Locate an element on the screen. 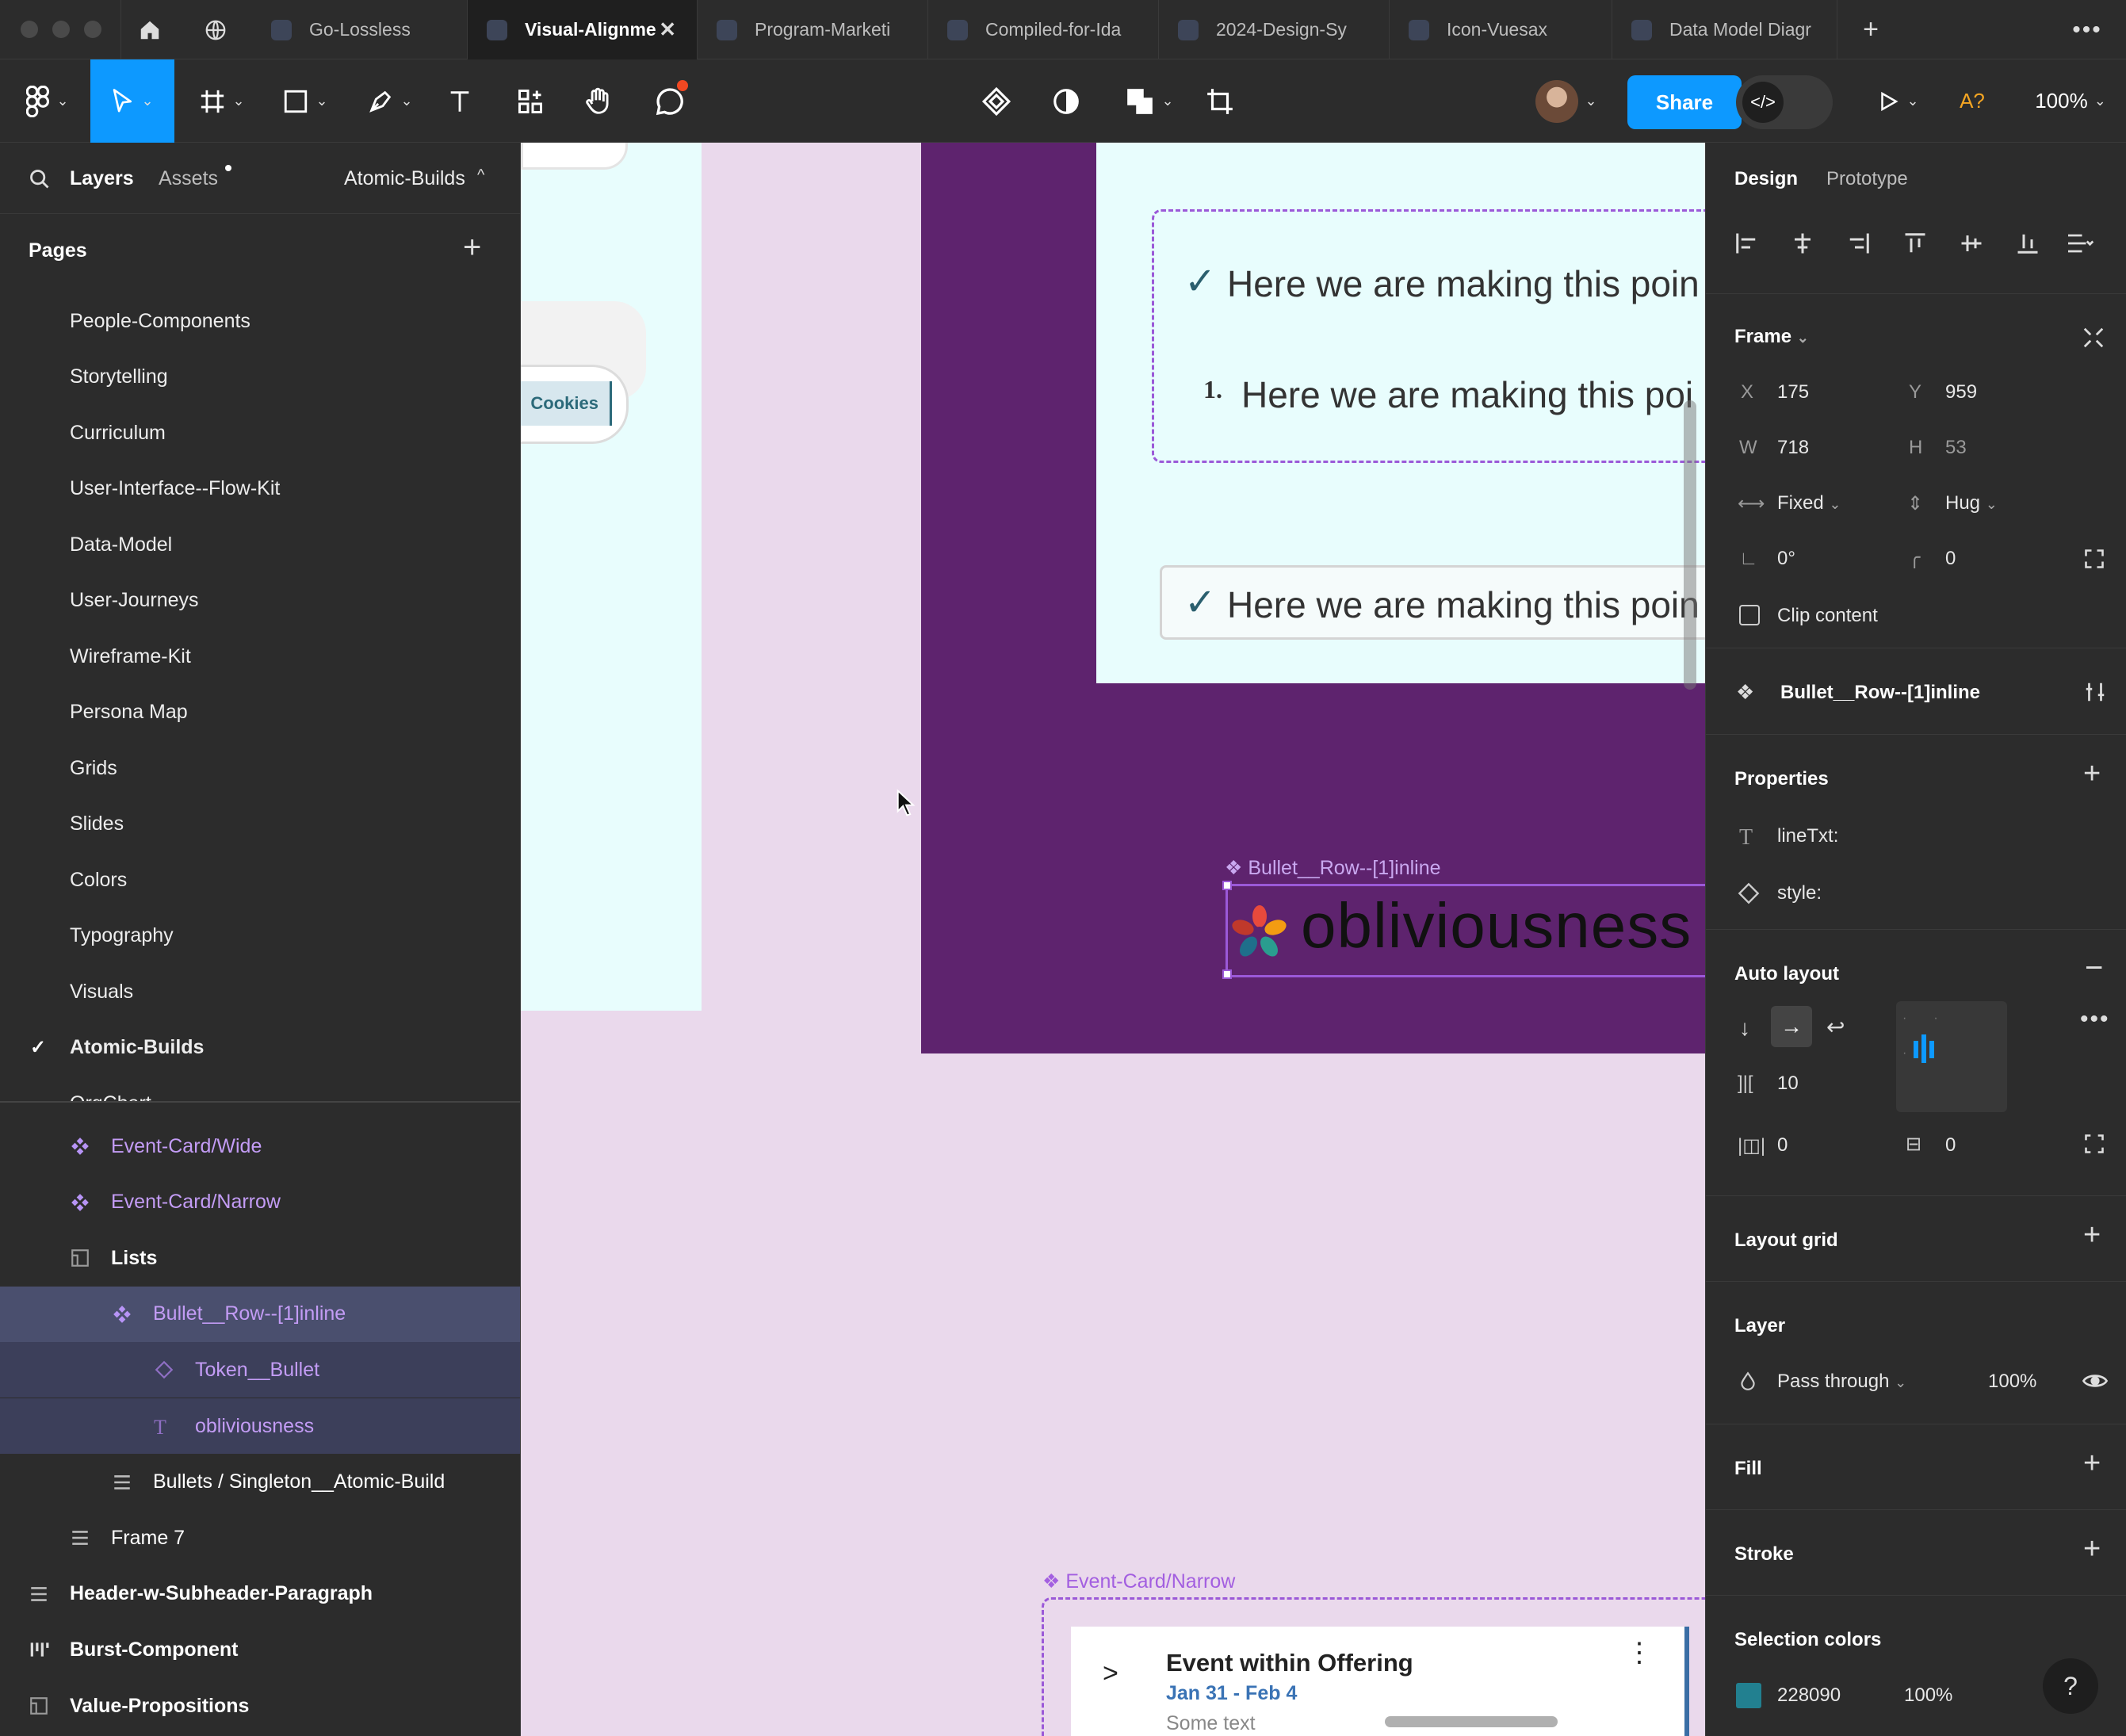 The height and width of the screenshot is (1736, 2126). vertical-padding-input: 0 is located at coordinates (1950, 1145).